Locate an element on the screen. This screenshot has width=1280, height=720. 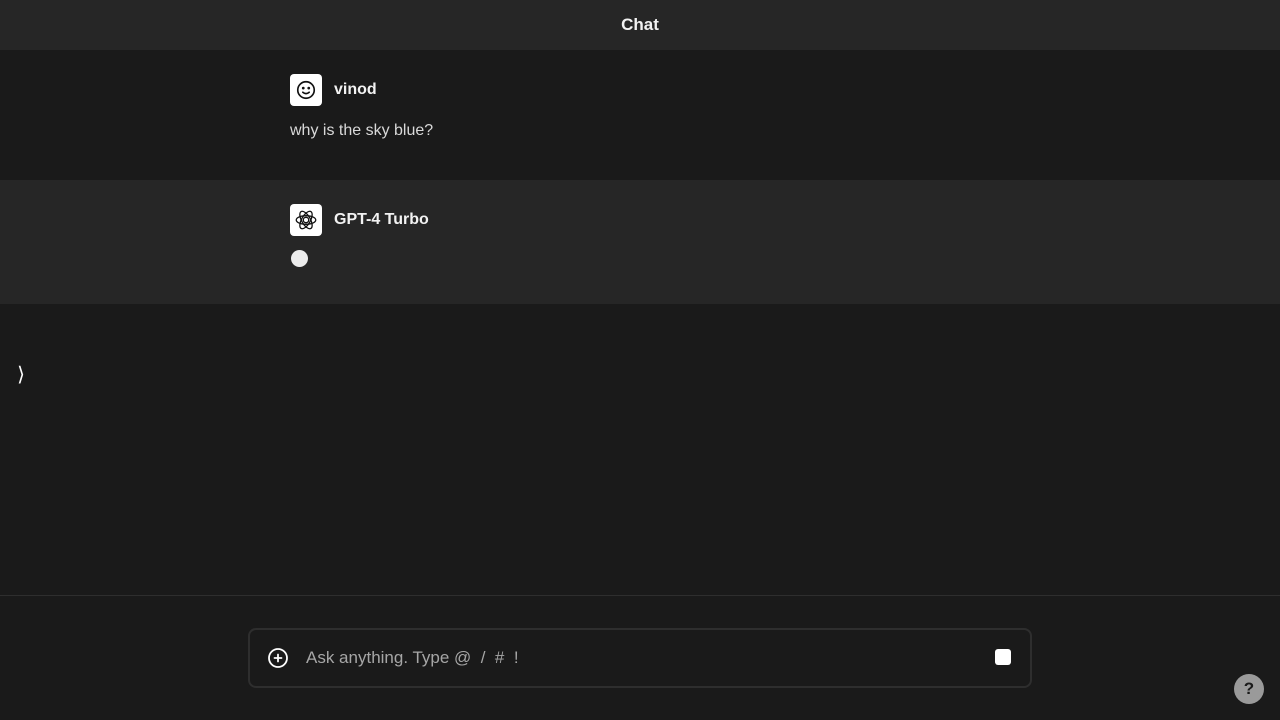
composer-divider is located at coordinates (640, 595).